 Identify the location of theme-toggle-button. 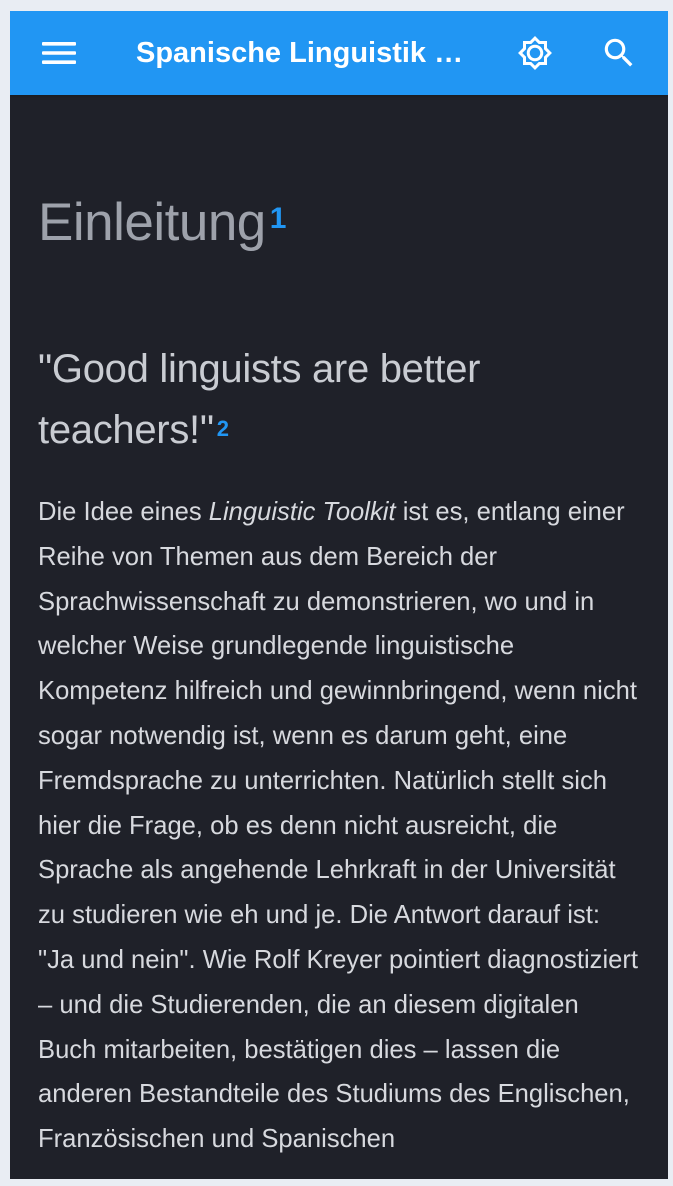
(535, 53).